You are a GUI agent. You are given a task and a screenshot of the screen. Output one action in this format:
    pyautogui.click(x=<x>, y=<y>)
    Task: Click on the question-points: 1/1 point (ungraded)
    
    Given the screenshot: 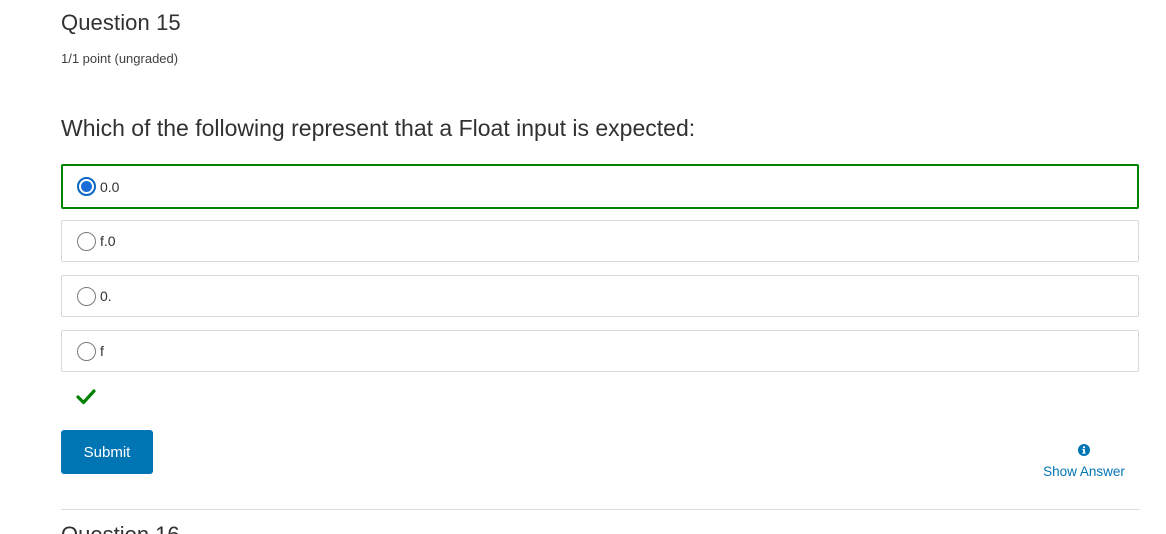 What is the action you would take?
    pyautogui.click(x=120, y=58)
    